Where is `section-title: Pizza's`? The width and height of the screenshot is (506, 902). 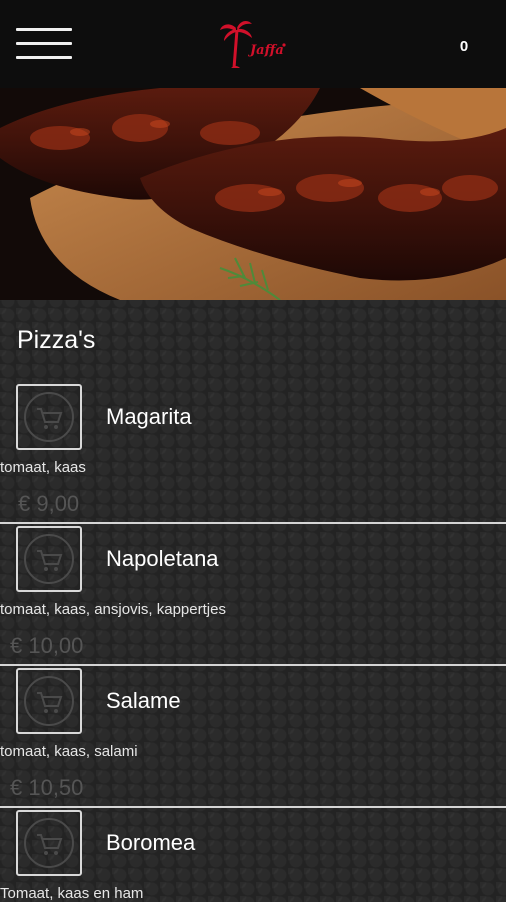 section-title: Pizza's is located at coordinates (56, 340).